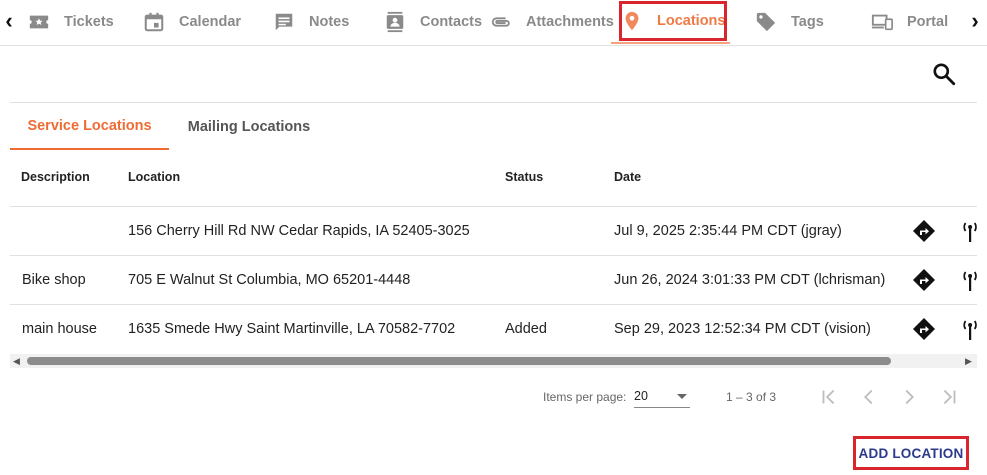 This screenshot has width=987, height=475. I want to click on tab-mailing-locations: Mailing Locations, so click(249, 127).